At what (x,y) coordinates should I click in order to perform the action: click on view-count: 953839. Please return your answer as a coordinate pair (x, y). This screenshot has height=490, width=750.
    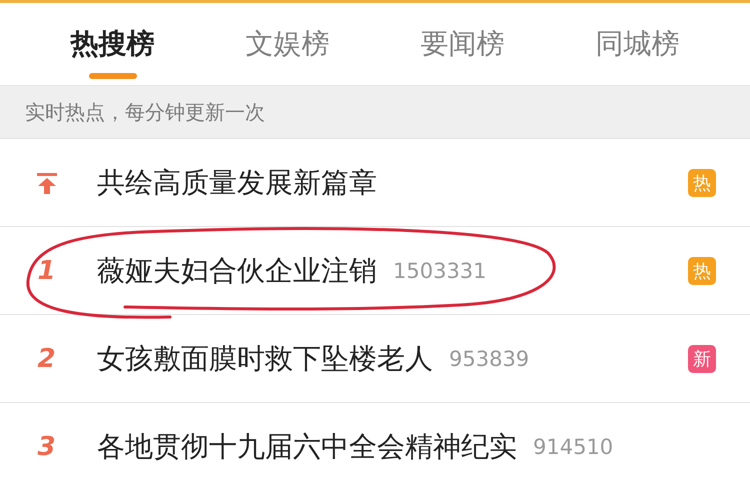
    Looking at the image, I should click on (489, 358).